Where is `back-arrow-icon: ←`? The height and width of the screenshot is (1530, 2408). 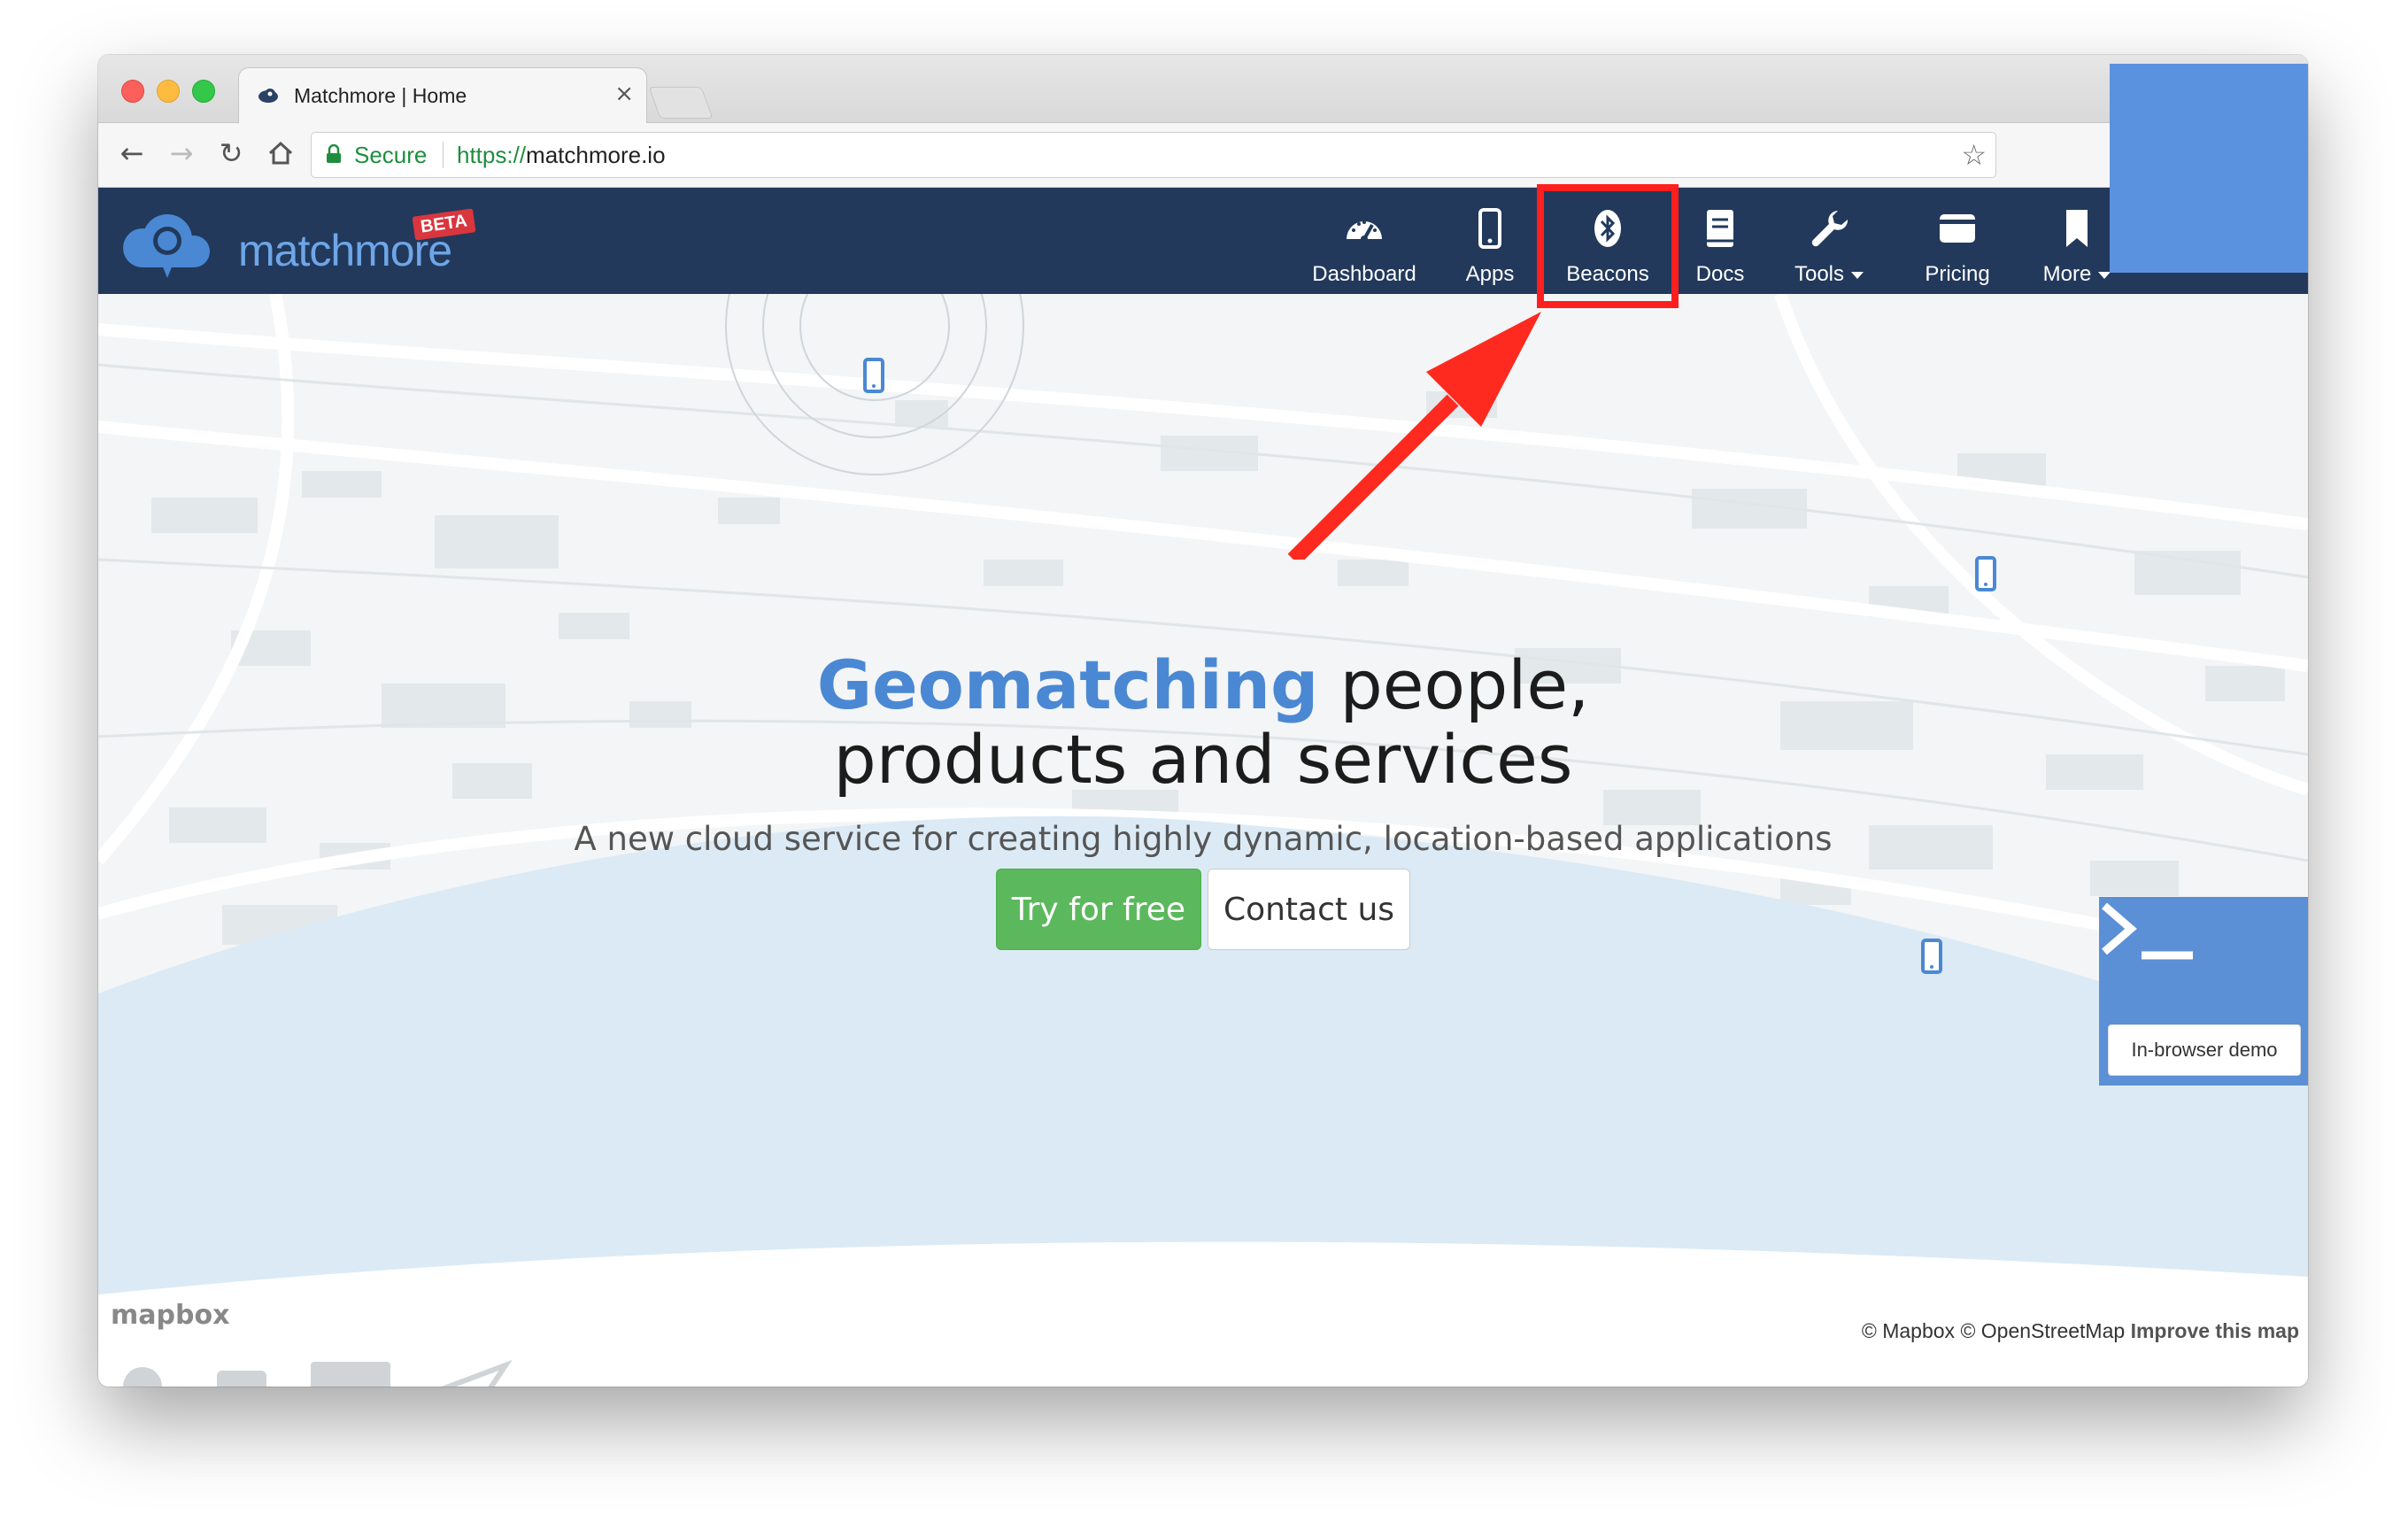
back-arrow-icon: ← is located at coordinates (132, 153).